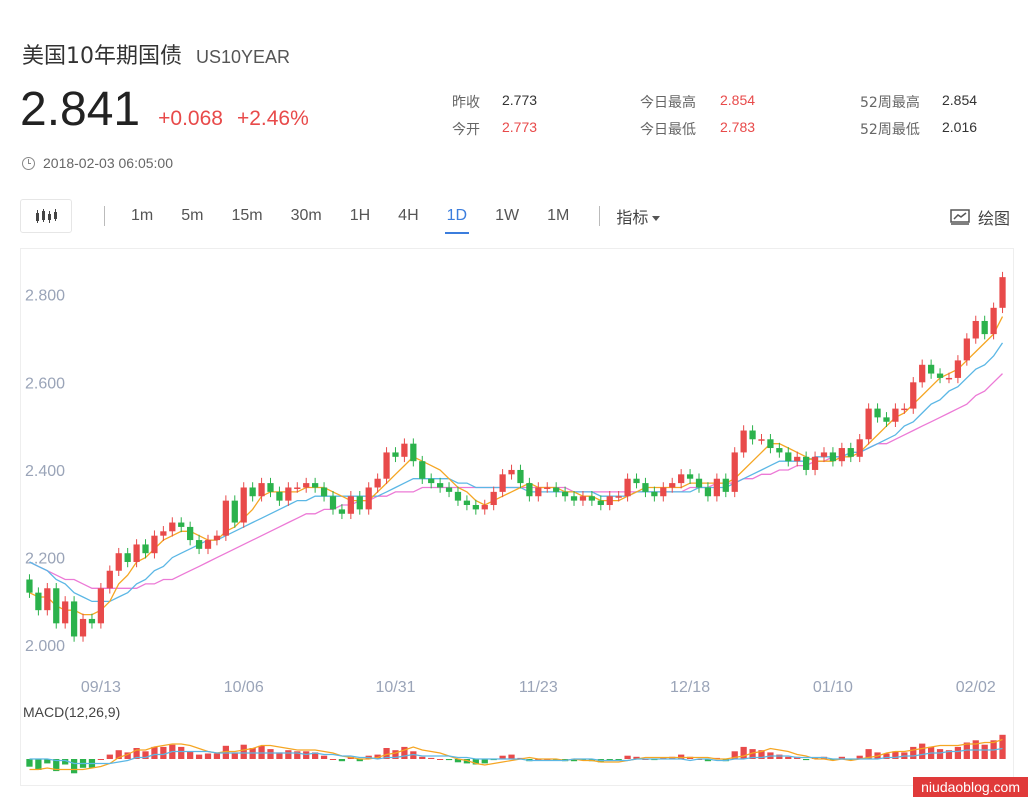 This screenshot has height=803, width=1032. What do you see at coordinates (918, 129) in the screenshot?
I see `stat-52w-low: 52周最低 2.016` at bounding box center [918, 129].